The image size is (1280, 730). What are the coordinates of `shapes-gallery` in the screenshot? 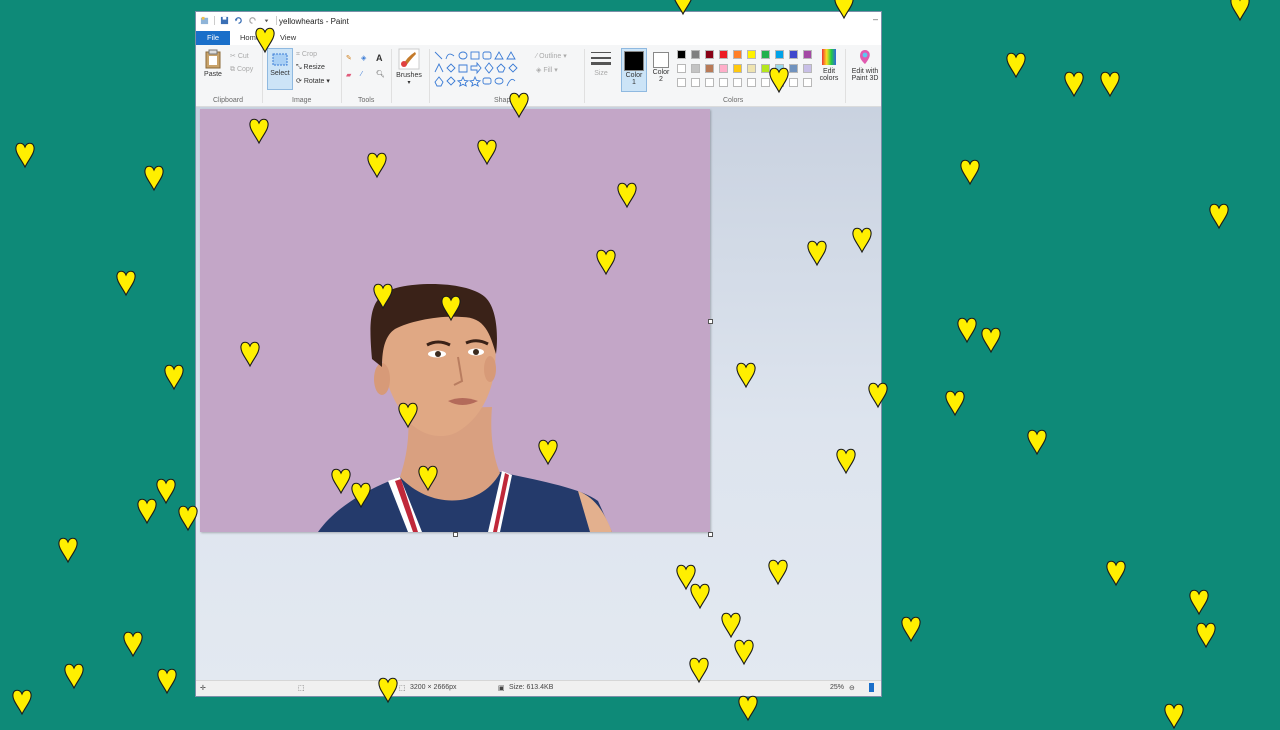 It's located at (481, 70).